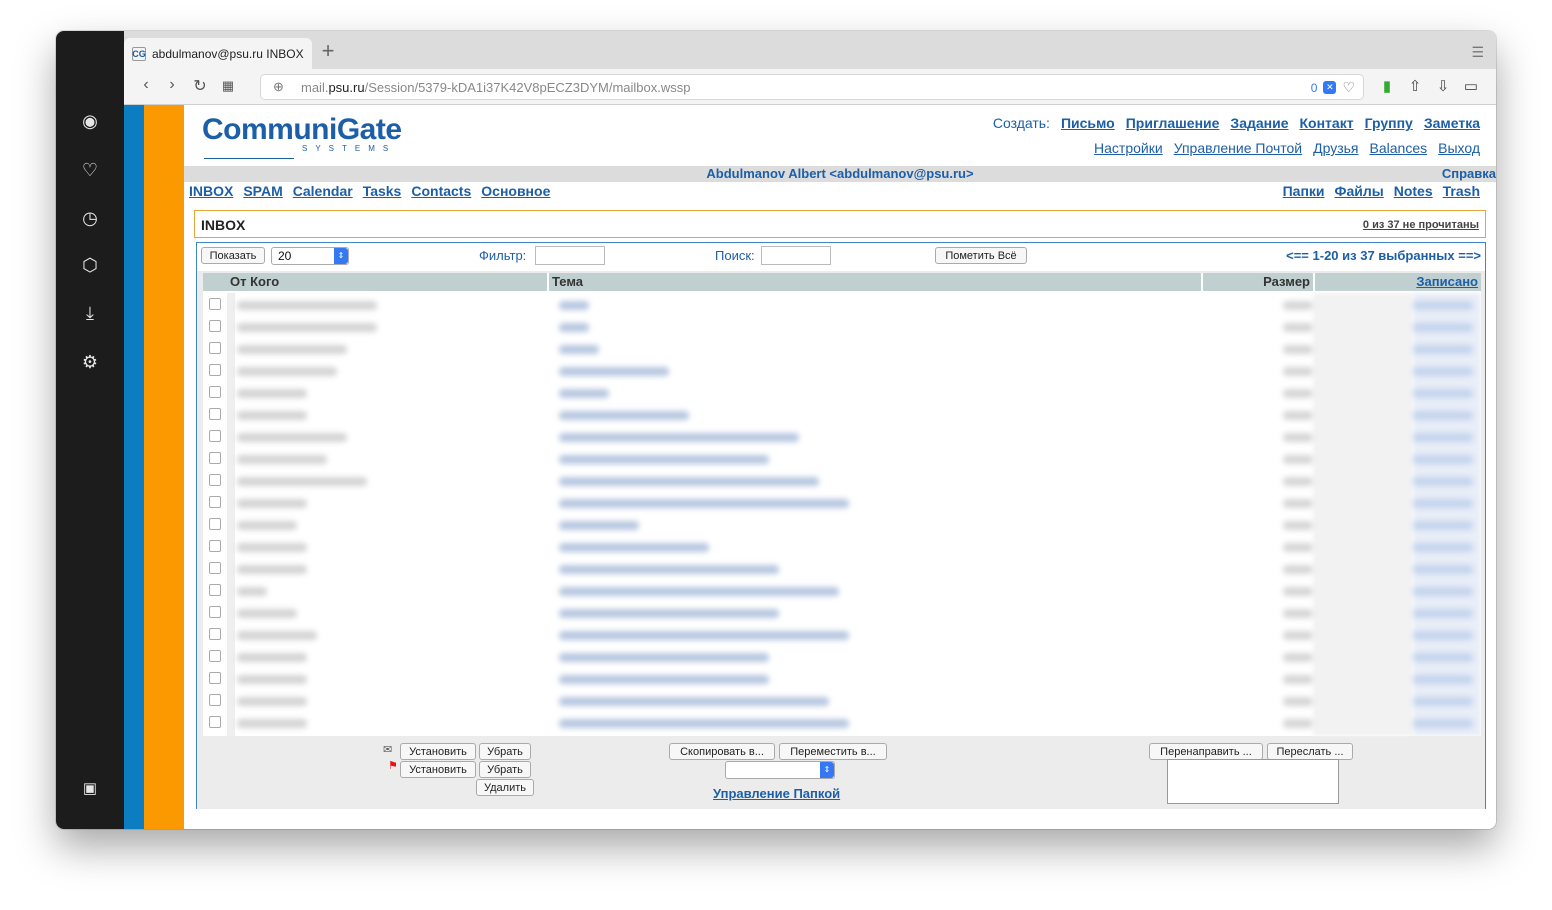 This screenshot has height=910, width=1552. Describe the element at coordinates (90, 218) in the screenshot. I see `clock-icon: ◷` at that location.